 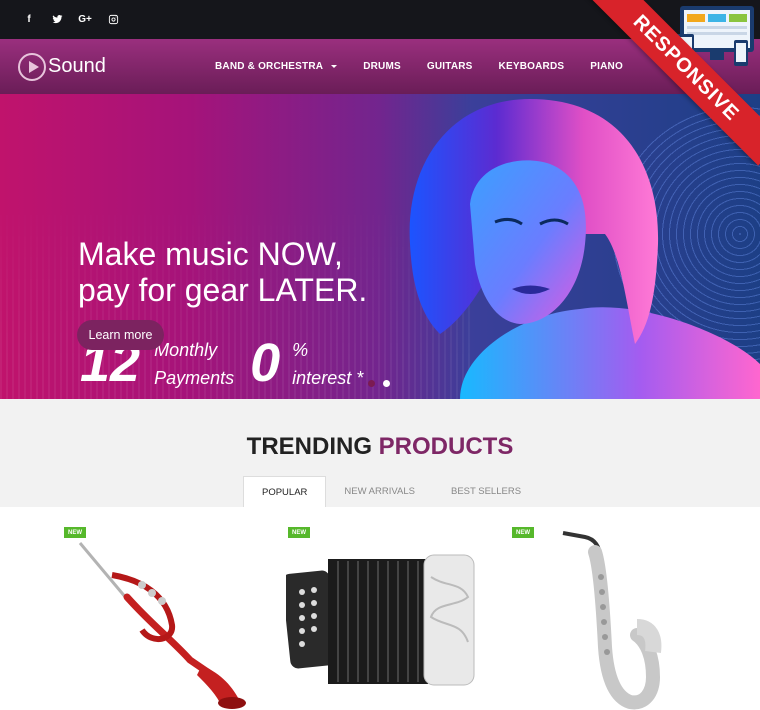 I want to click on hero-title: Make music NOW, pay for gear LATER., so click(x=222, y=272).